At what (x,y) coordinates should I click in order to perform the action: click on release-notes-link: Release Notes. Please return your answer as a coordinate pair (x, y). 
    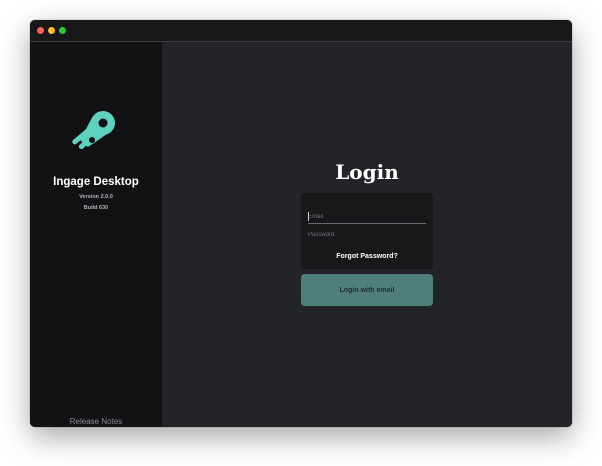
    Looking at the image, I should click on (96, 421).